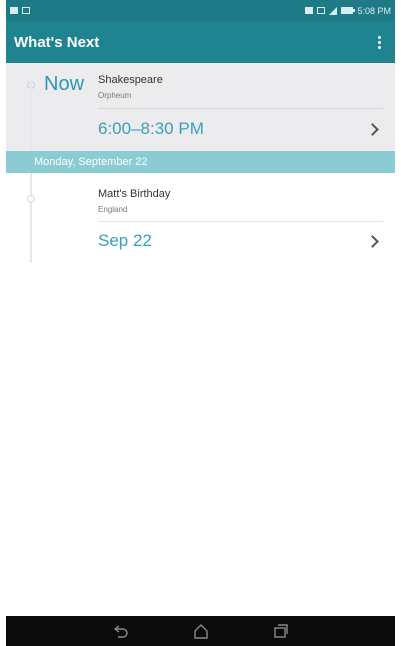 This screenshot has width=401, height=646. I want to click on event-location: Orpheum, so click(115, 95).